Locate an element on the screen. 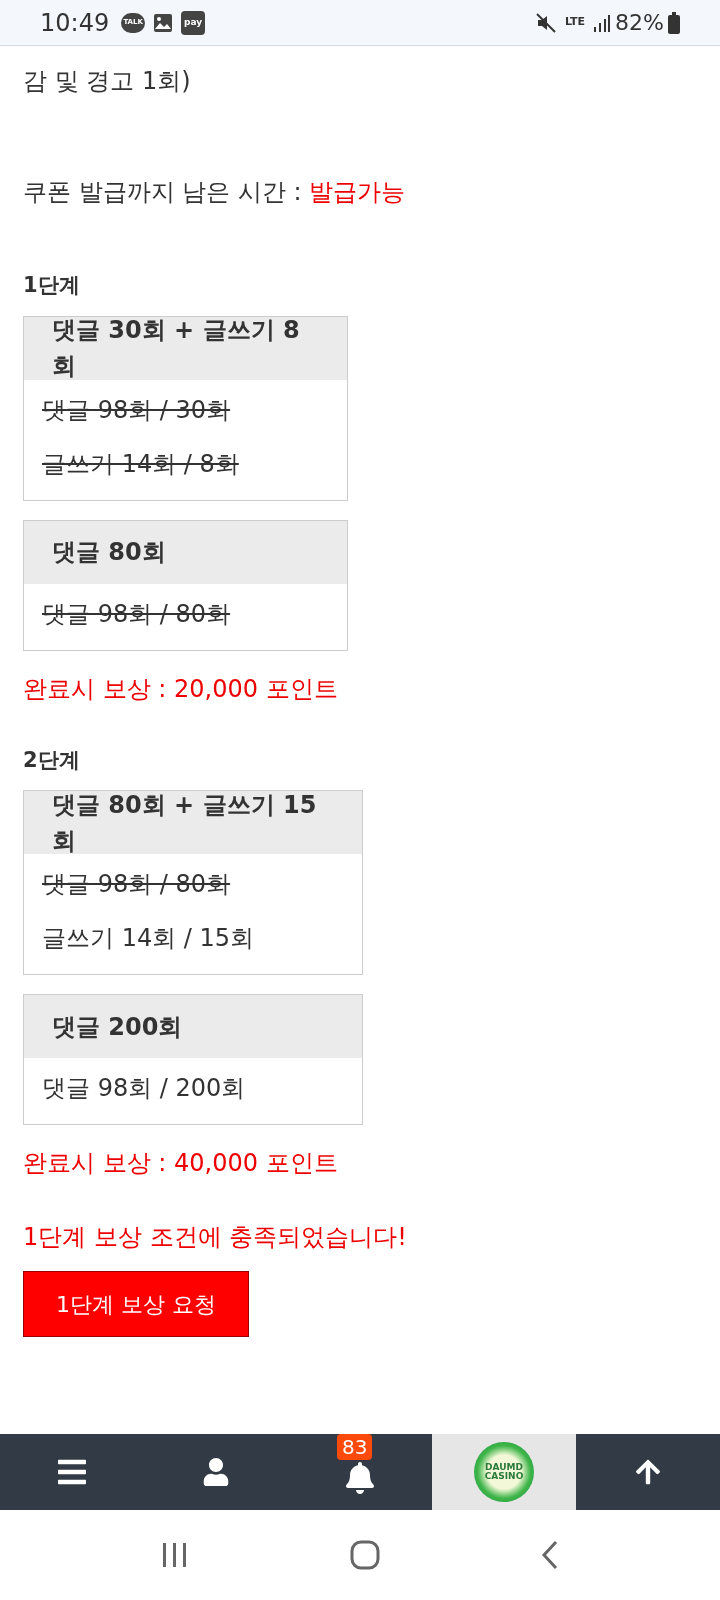 Image resolution: width=720 pixels, height=1600 pixels. task-header: 댓글 80회 is located at coordinates (185, 552).